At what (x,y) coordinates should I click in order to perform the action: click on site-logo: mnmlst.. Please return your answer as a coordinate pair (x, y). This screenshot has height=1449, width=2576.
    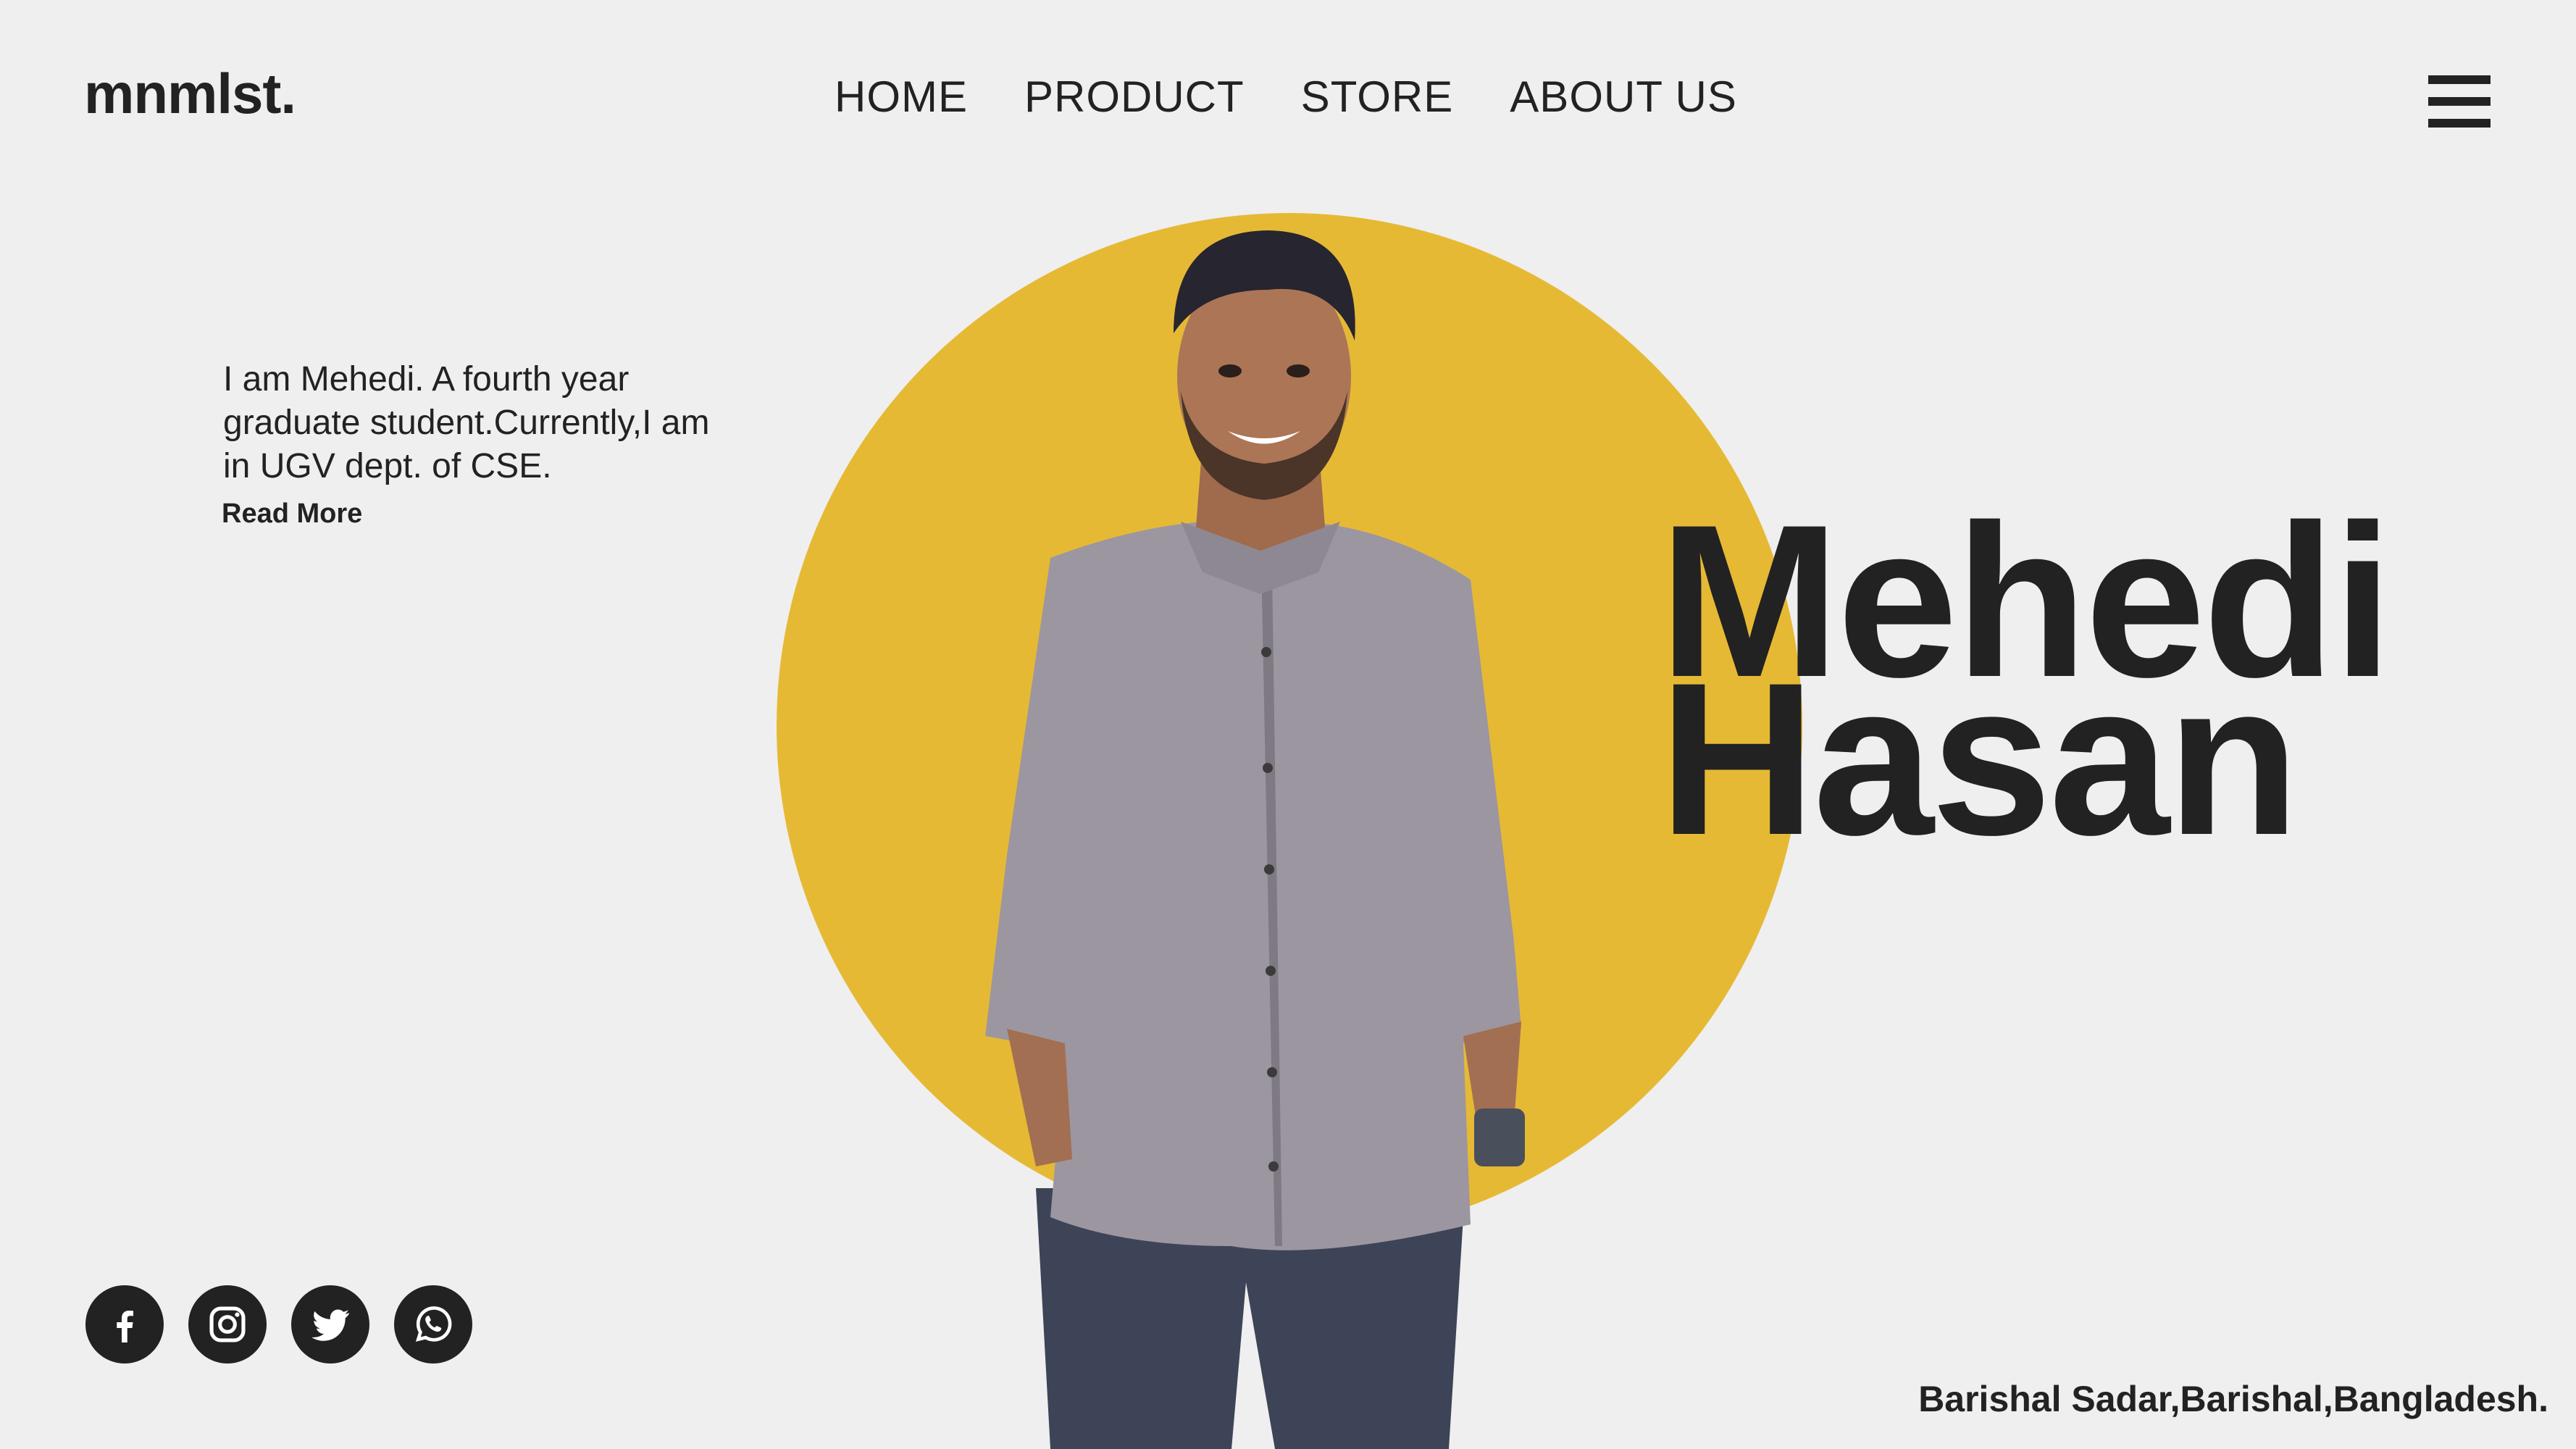
    Looking at the image, I should click on (190, 93).